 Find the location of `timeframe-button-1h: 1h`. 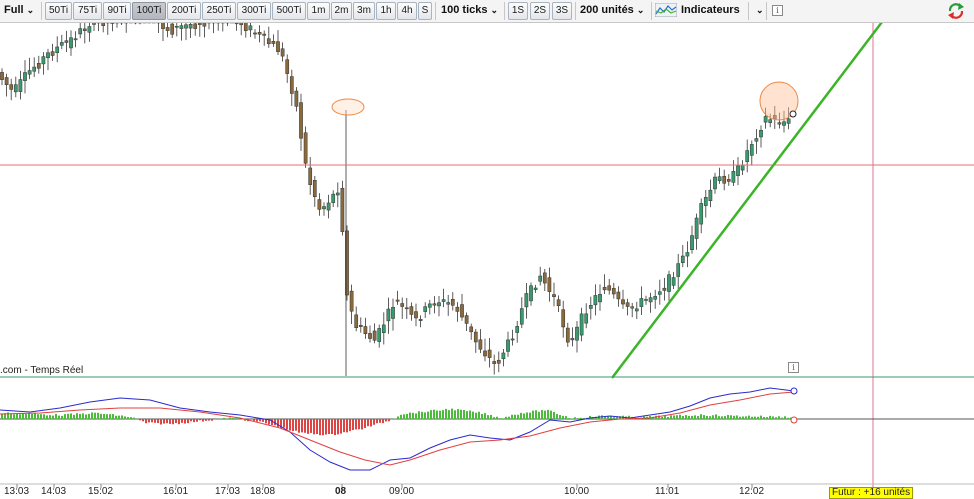

timeframe-button-1h: 1h is located at coordinates (386, 11).